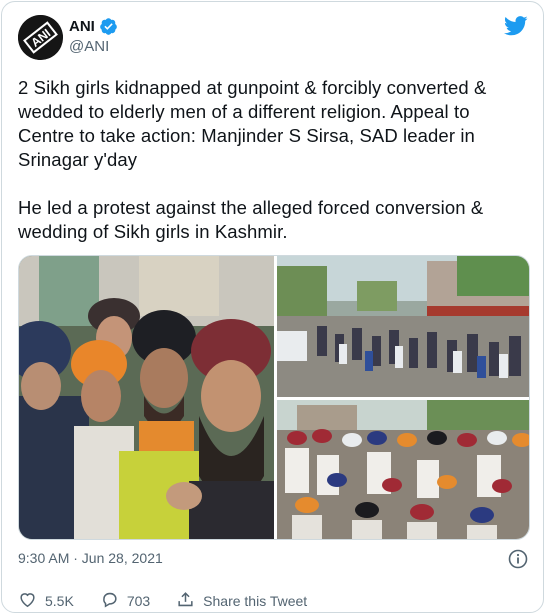  I want to click on handle: @ANI, so click(89, 46).